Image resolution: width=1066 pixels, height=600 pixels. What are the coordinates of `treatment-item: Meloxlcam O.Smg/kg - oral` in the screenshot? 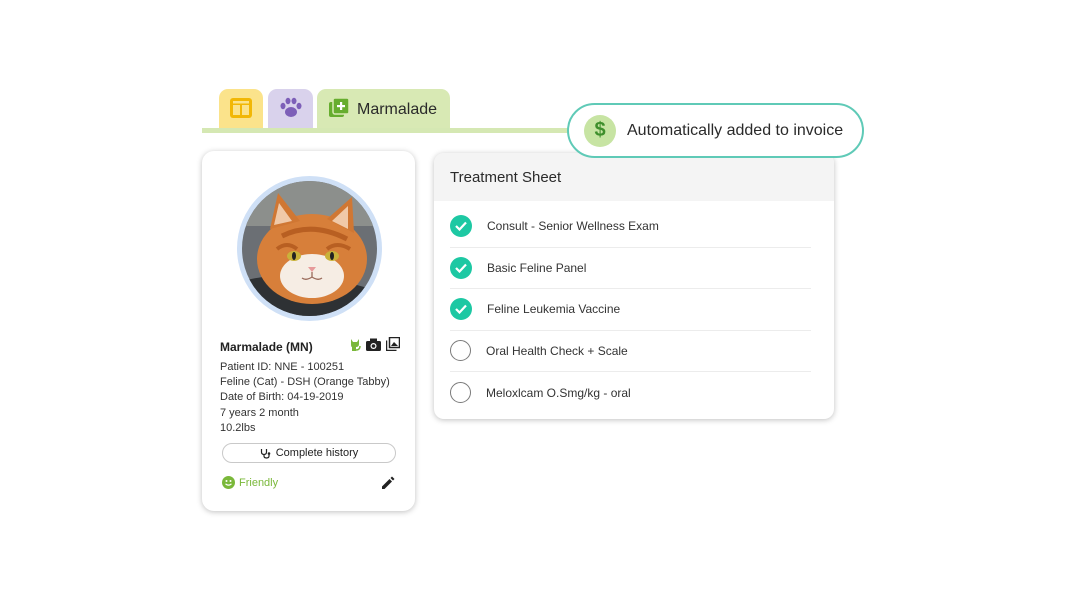 It's located at (630, 393).